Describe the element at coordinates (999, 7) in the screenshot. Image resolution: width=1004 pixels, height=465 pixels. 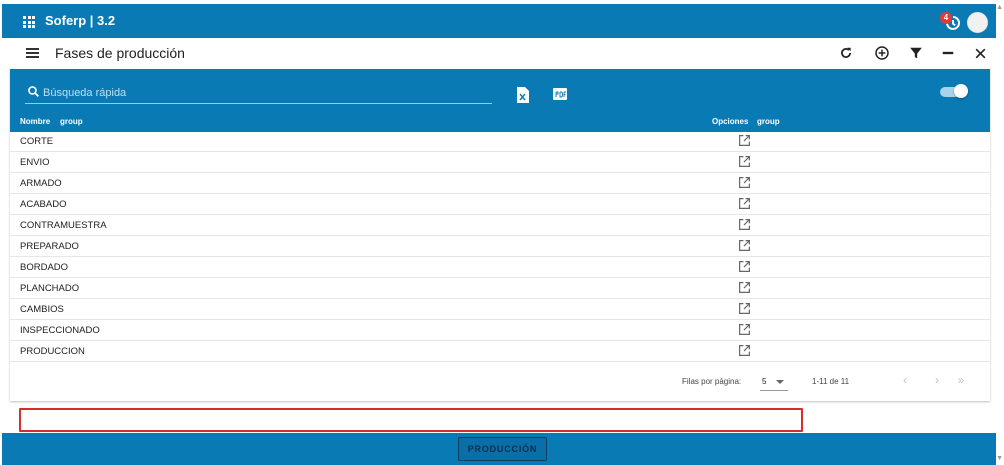
I see `scroll-up-icon: ▲` at that location.